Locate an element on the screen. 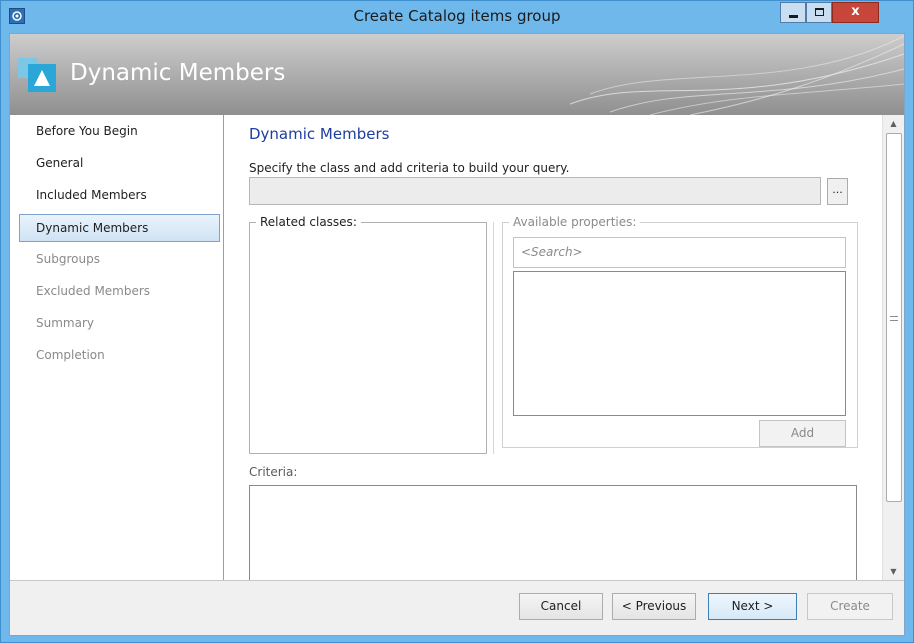  scroll-up-arrow-icon: ▲ is located at coordinates (893, 123).